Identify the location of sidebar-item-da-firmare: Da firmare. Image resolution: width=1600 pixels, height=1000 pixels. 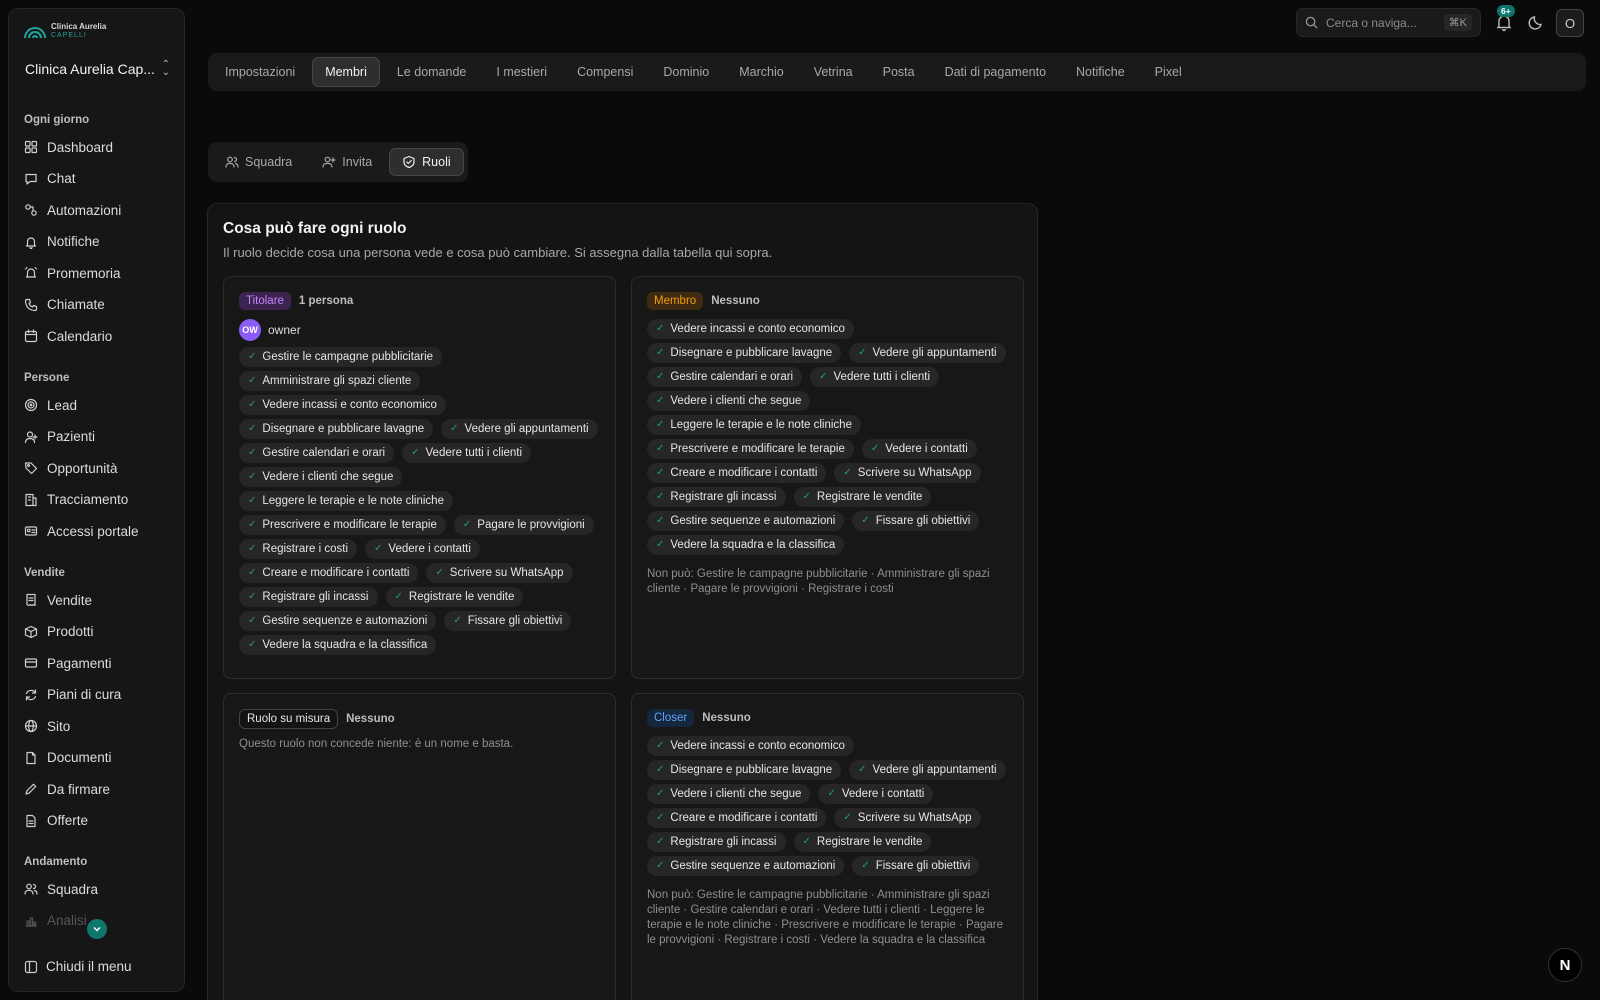
(99, 789).